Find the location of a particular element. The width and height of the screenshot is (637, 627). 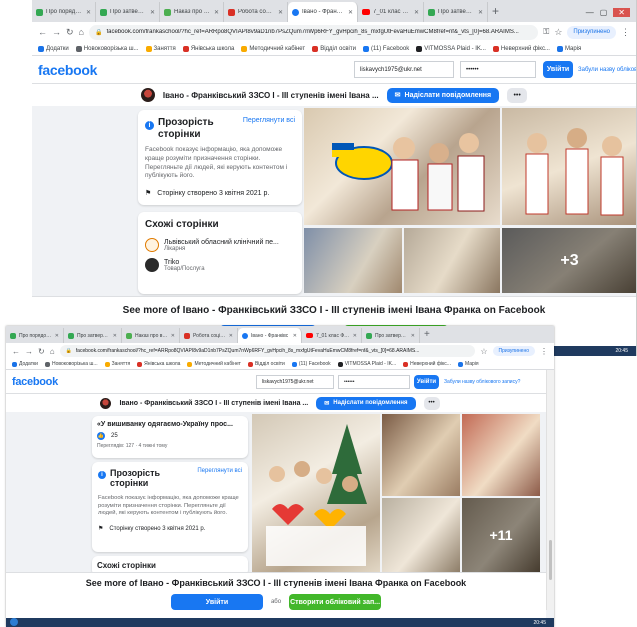

similar-page-item: Triko Товар/Послуга is located at coordinates (220, 265).